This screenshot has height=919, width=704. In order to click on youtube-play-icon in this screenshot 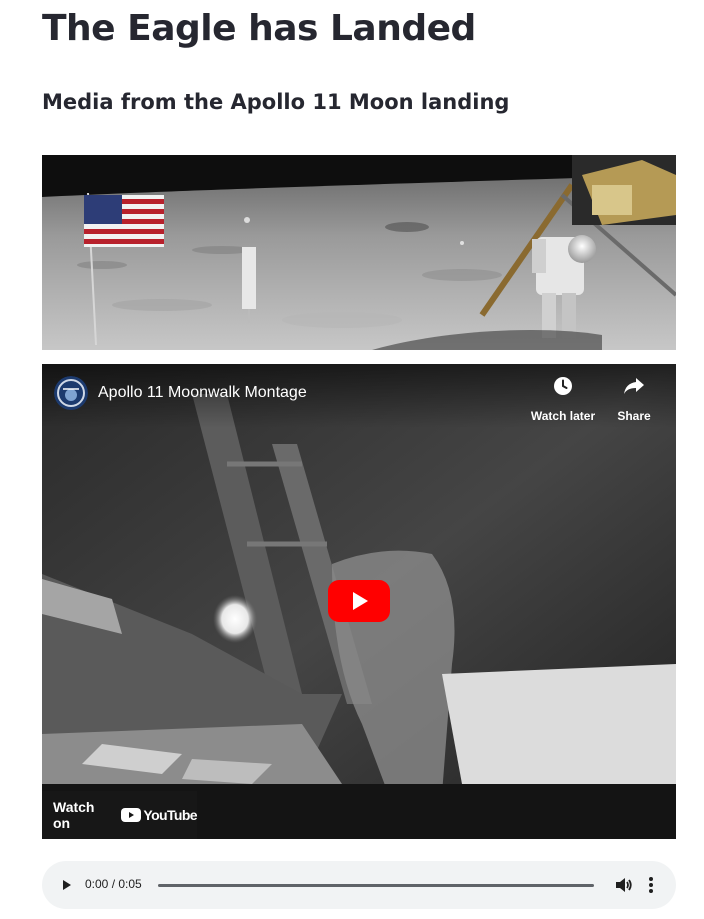, I will do `click(131, 815)`.